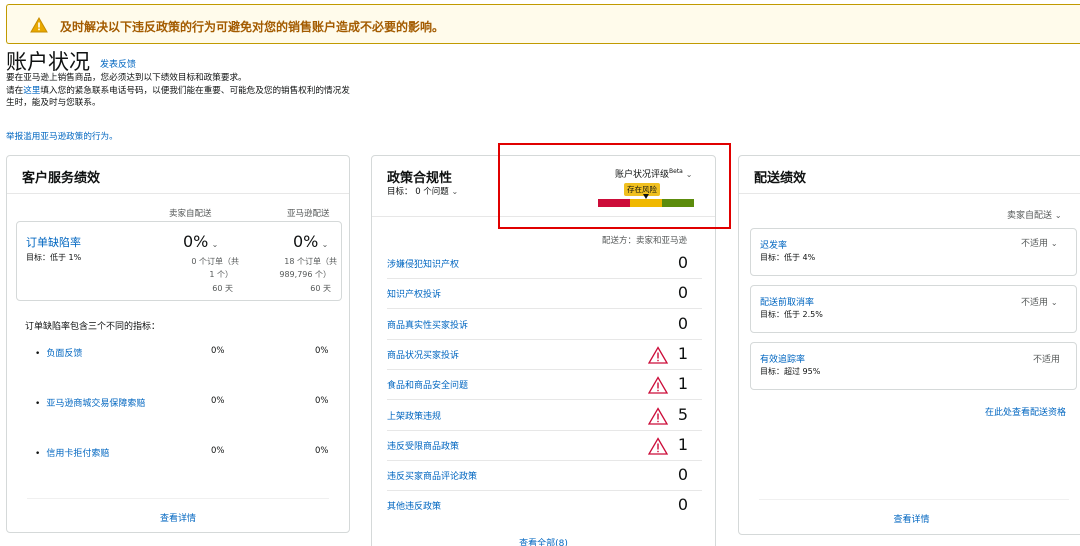 The image size is (1080, 546). I want to click on odr-seller-orders-1: 0 个订单（共, so click(204, 261).